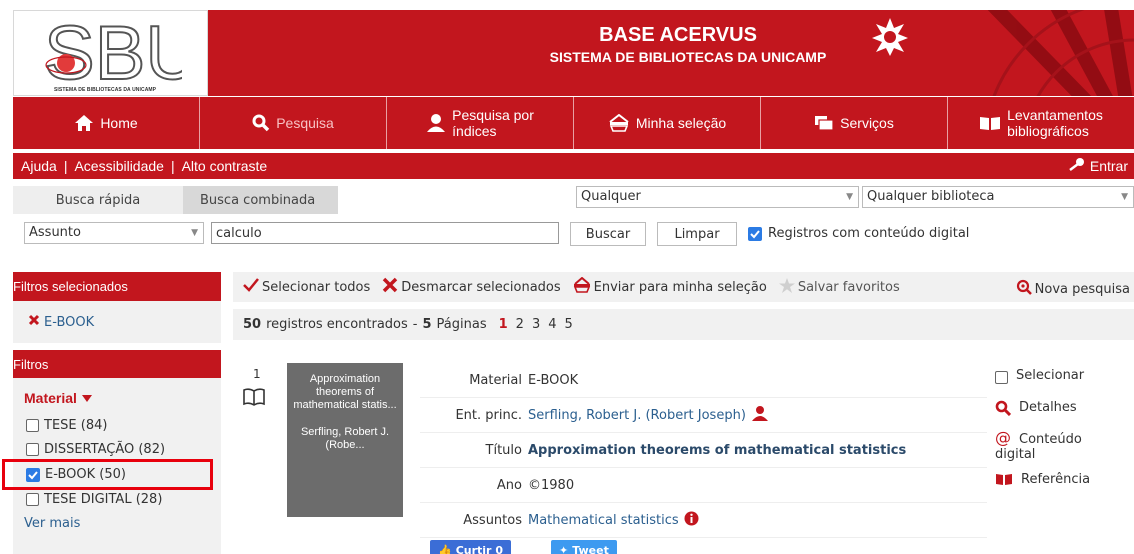 Image resolution: width=1134 pixels, height=554 pixels. I want to click on nav-minha-selecao: Minha seleção, so click(667, 123).